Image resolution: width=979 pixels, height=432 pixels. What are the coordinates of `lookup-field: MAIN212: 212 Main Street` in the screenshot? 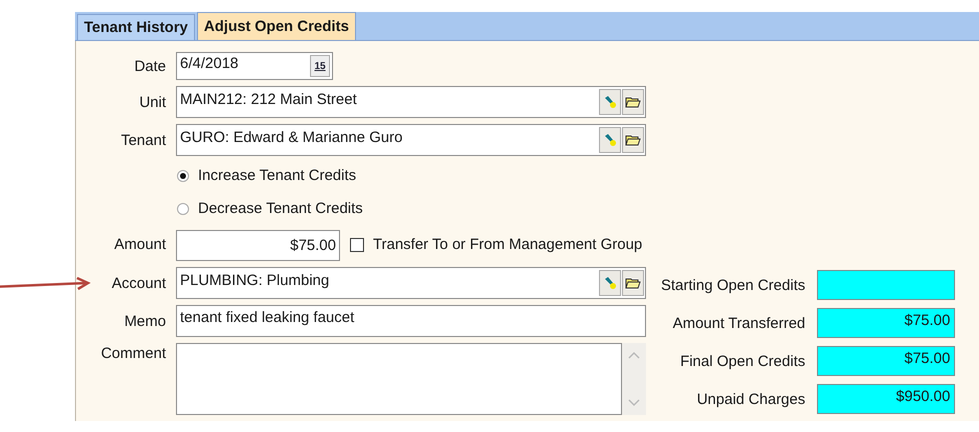 It's located at (411, 102).